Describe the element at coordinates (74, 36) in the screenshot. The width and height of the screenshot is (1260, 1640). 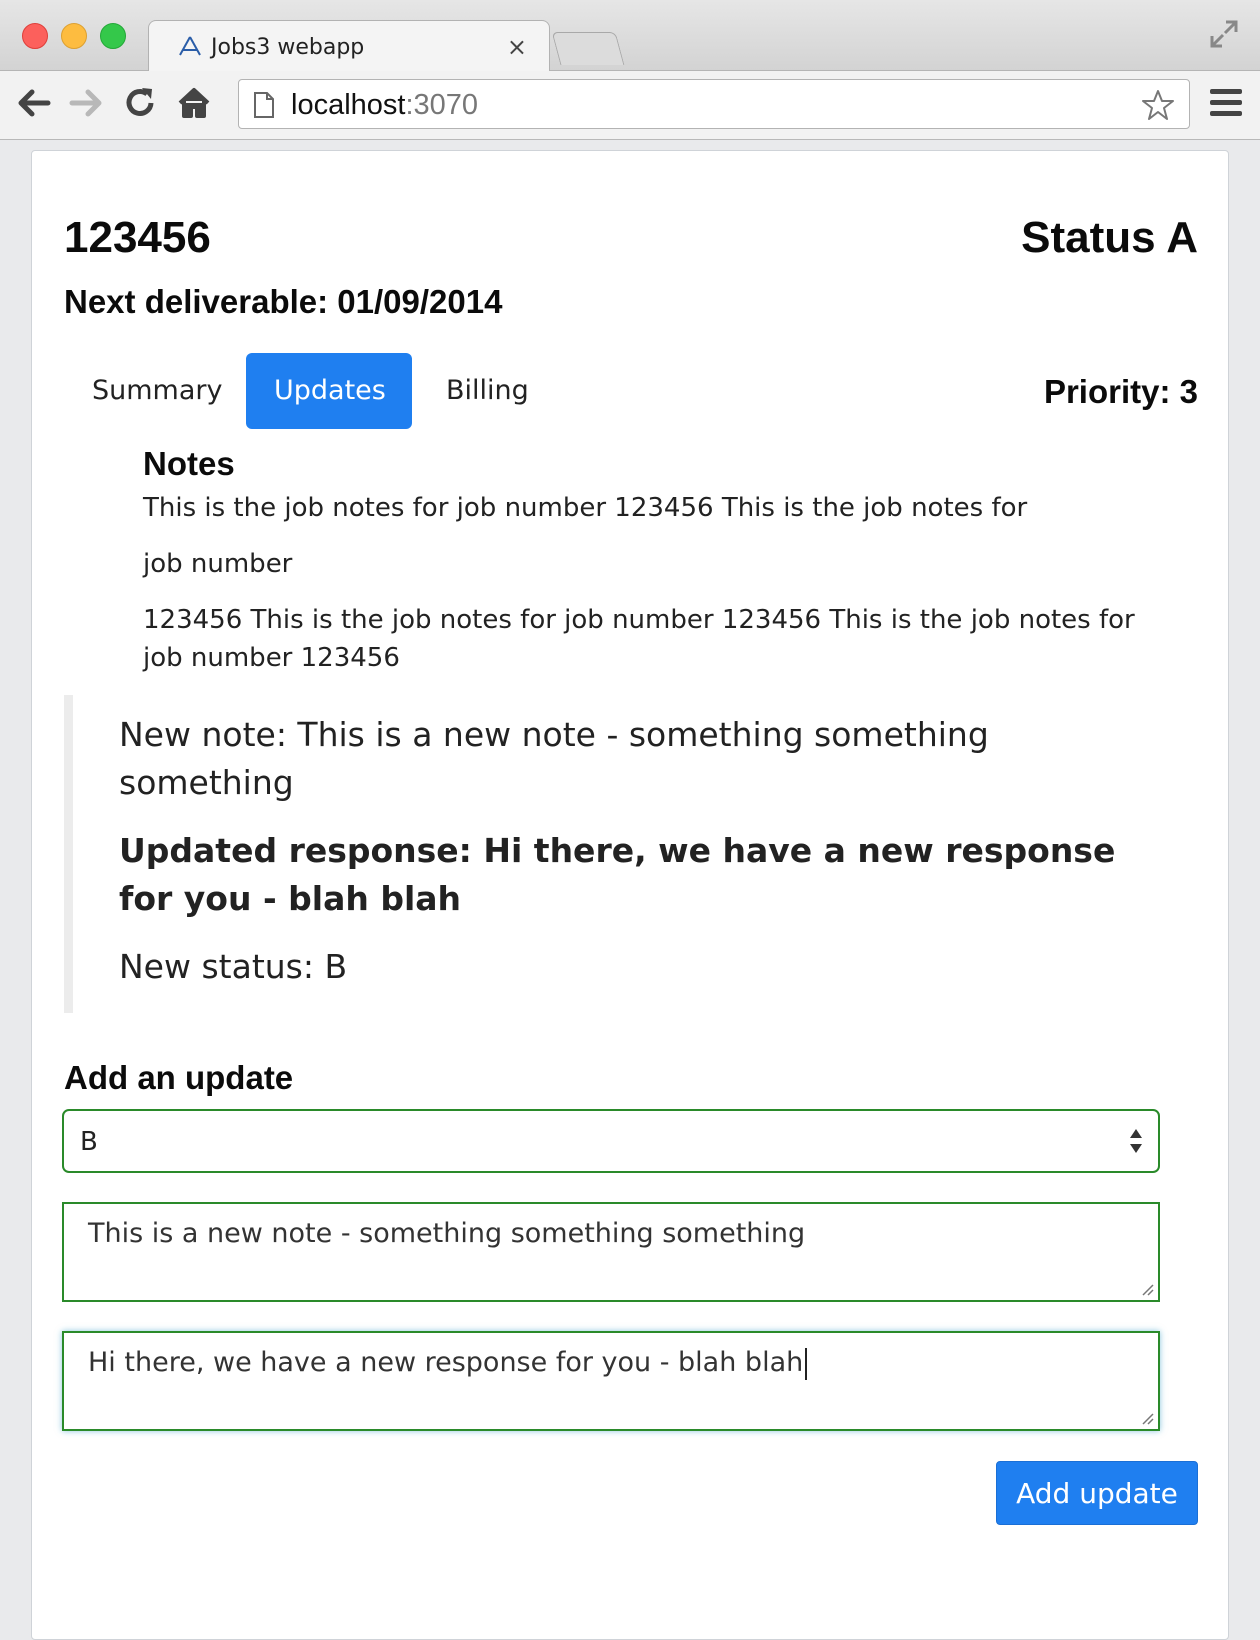
I see `minimize-window-button` at that location.